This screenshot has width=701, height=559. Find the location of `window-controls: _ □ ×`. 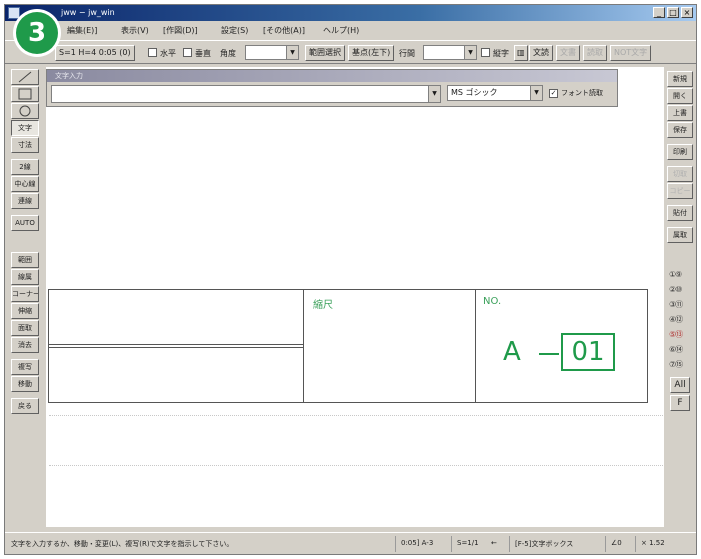

window-controls: _ □ × is located at coordinates (673, 12).